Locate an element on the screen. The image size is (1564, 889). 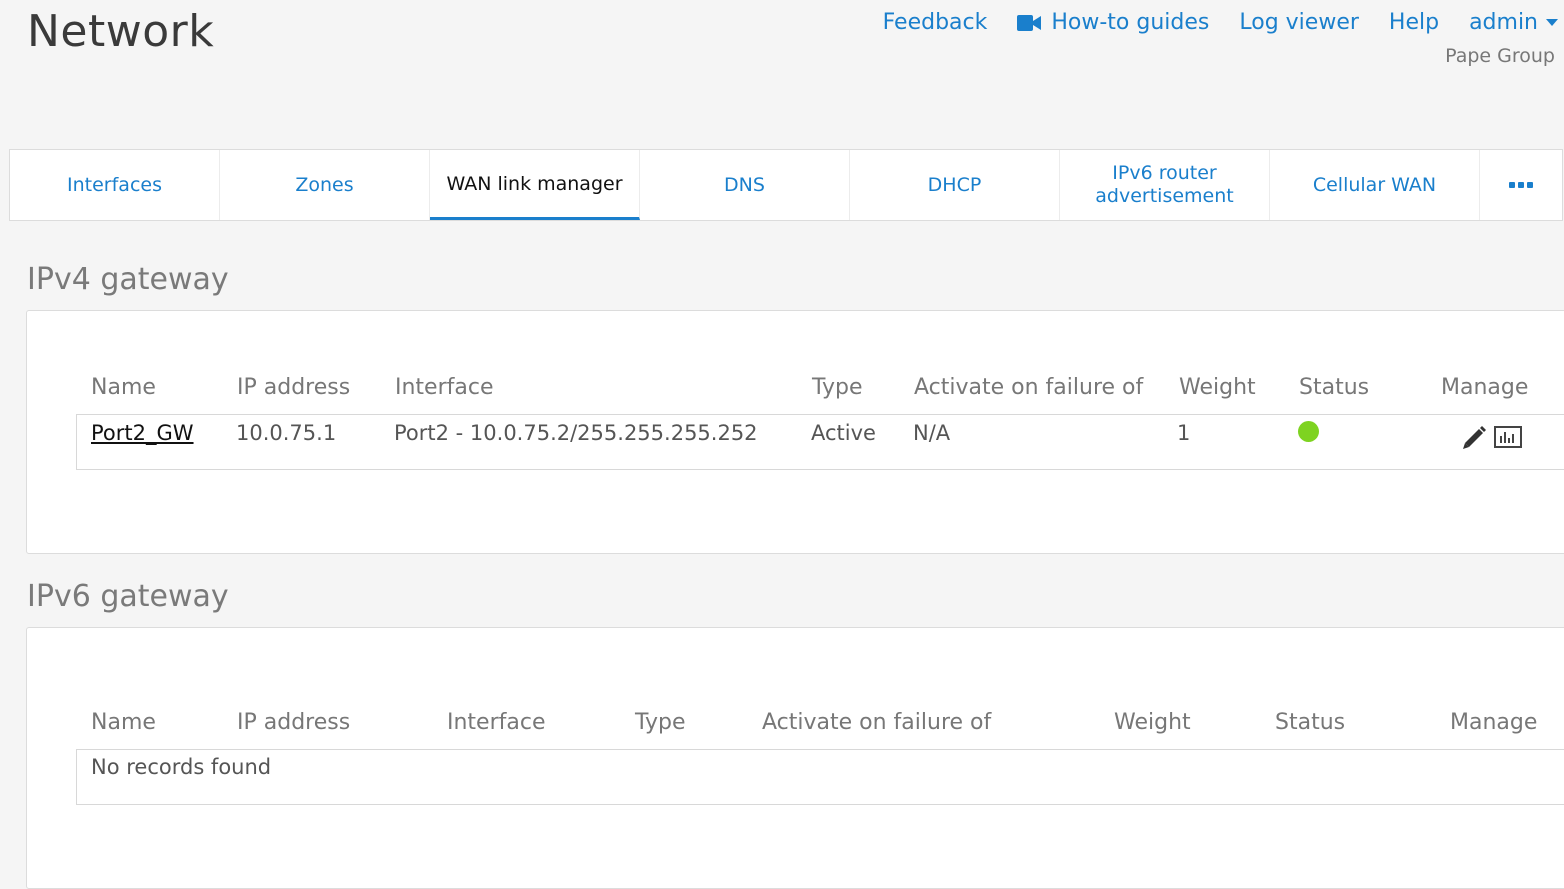
tab-interfaces: Interfaces is located at coordinates (115, 185).